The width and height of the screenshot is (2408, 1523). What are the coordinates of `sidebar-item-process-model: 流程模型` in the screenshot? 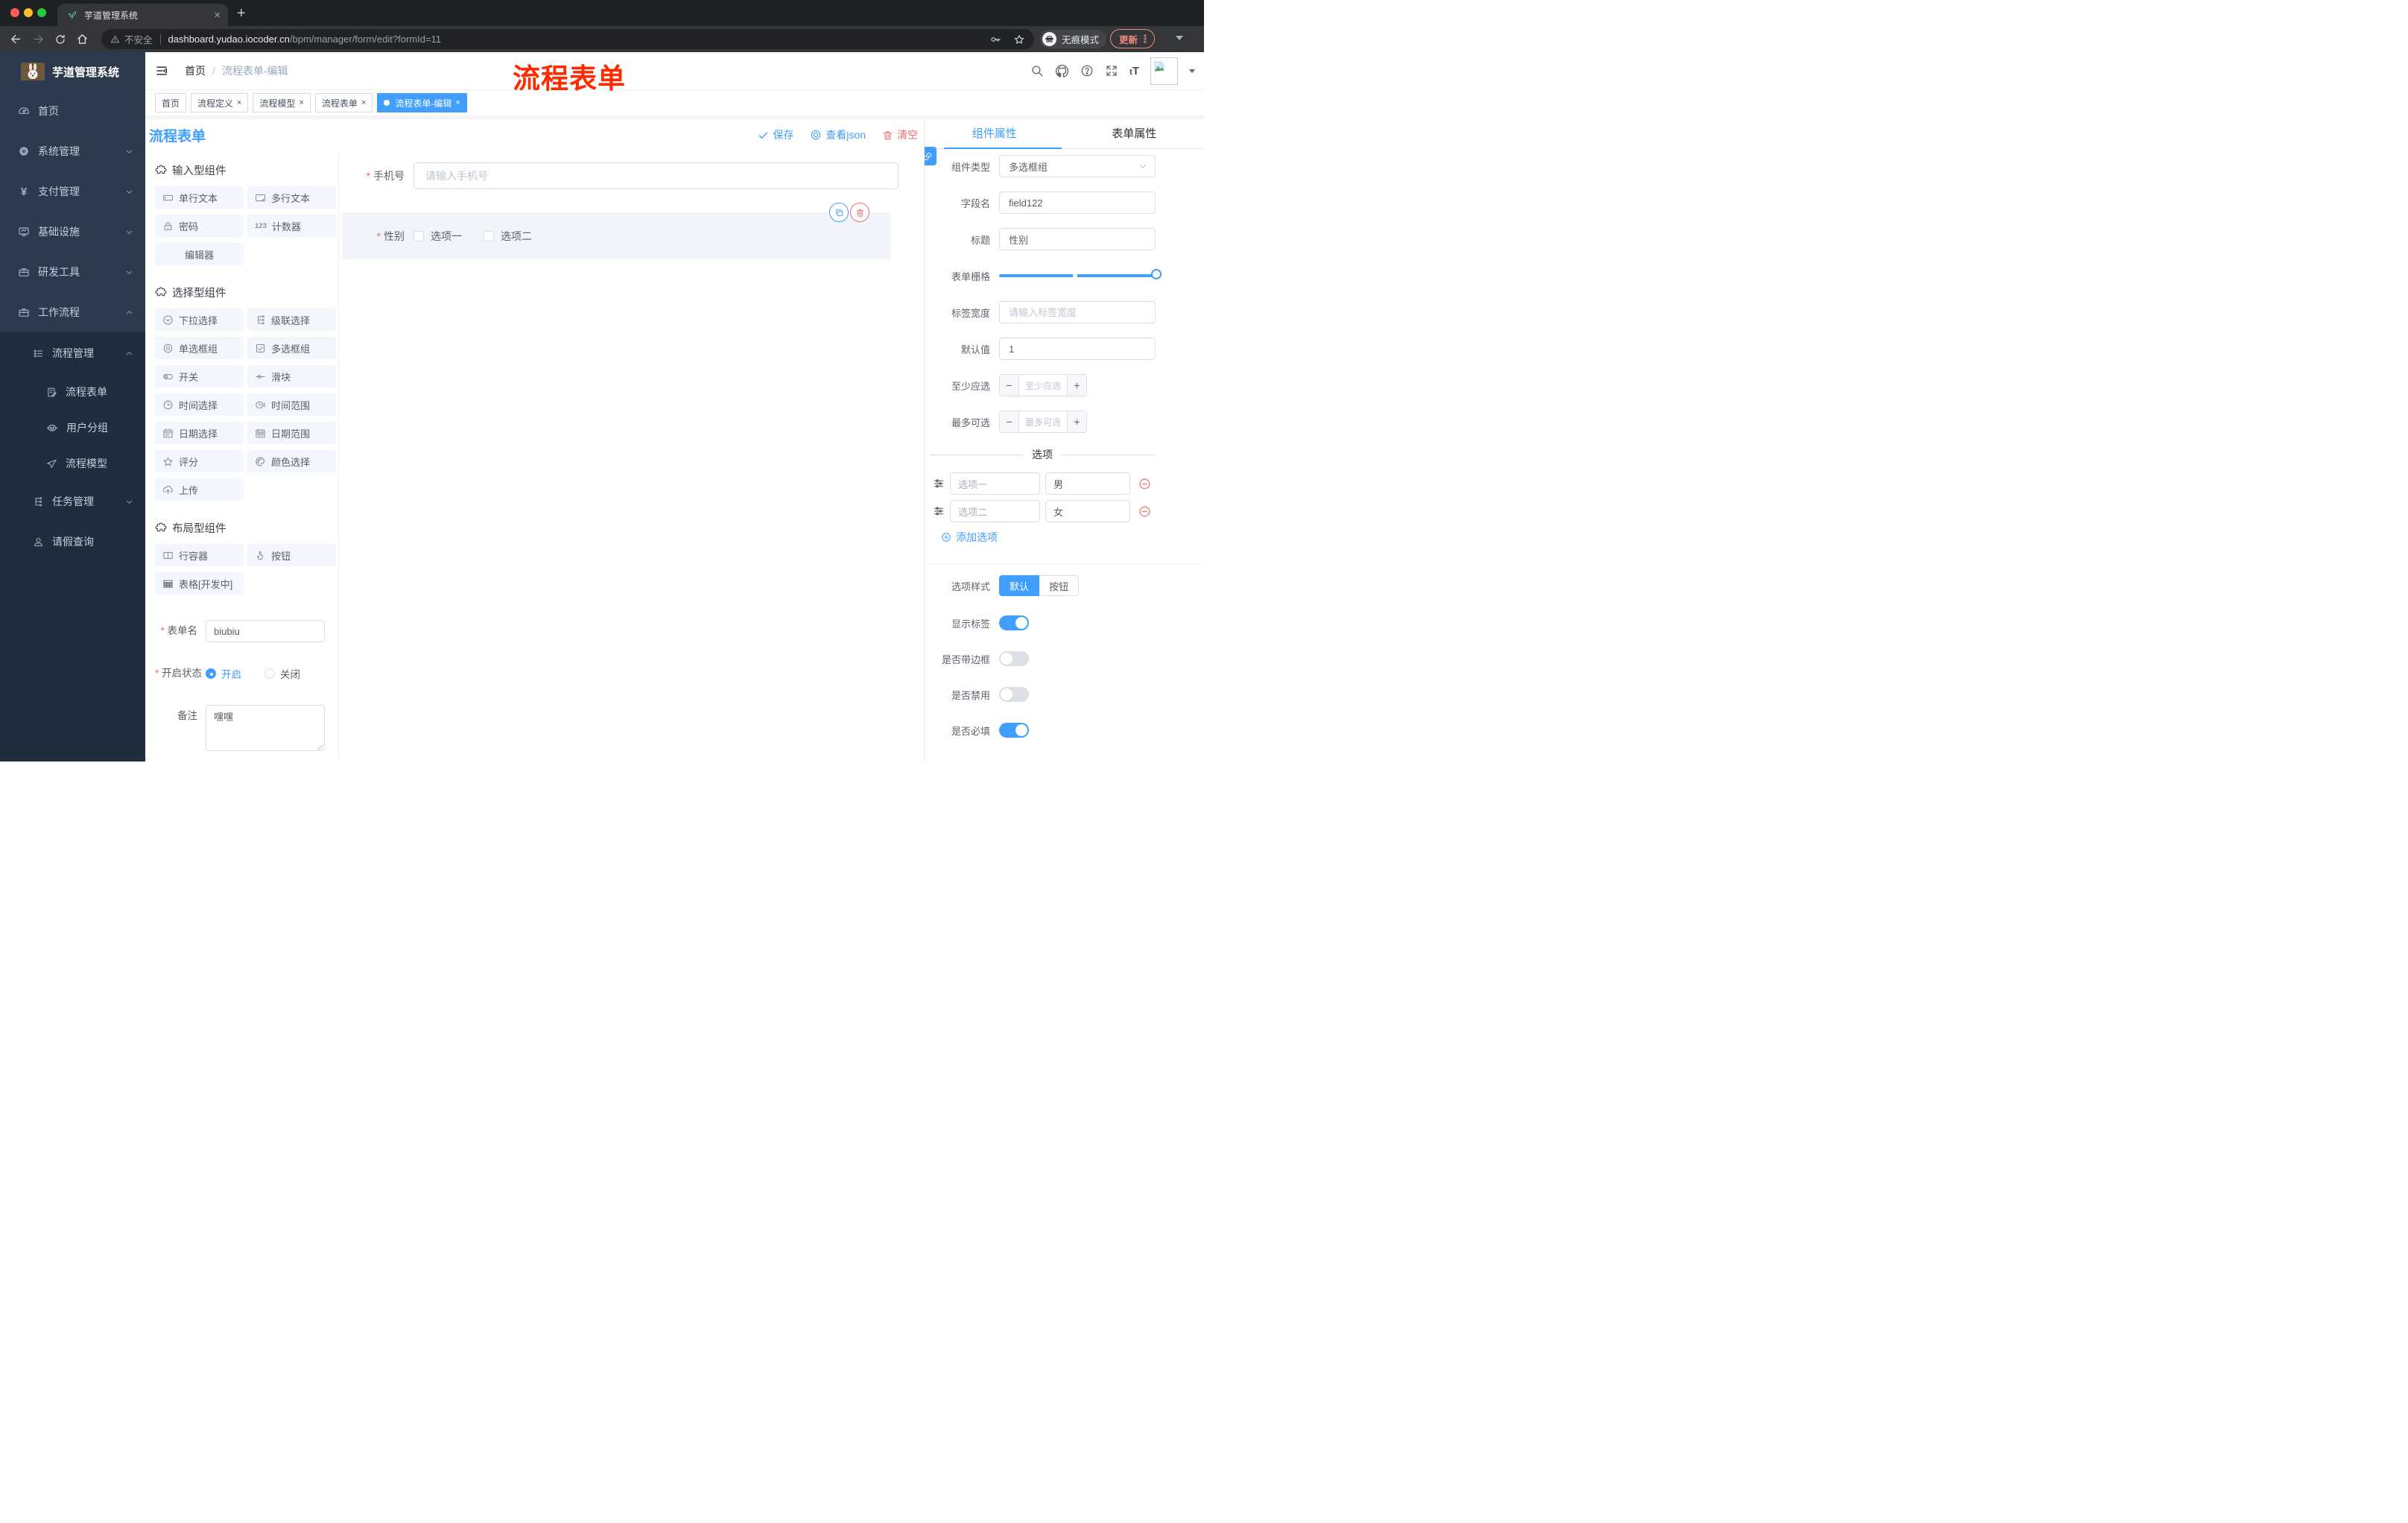 It's located at (72, 464).